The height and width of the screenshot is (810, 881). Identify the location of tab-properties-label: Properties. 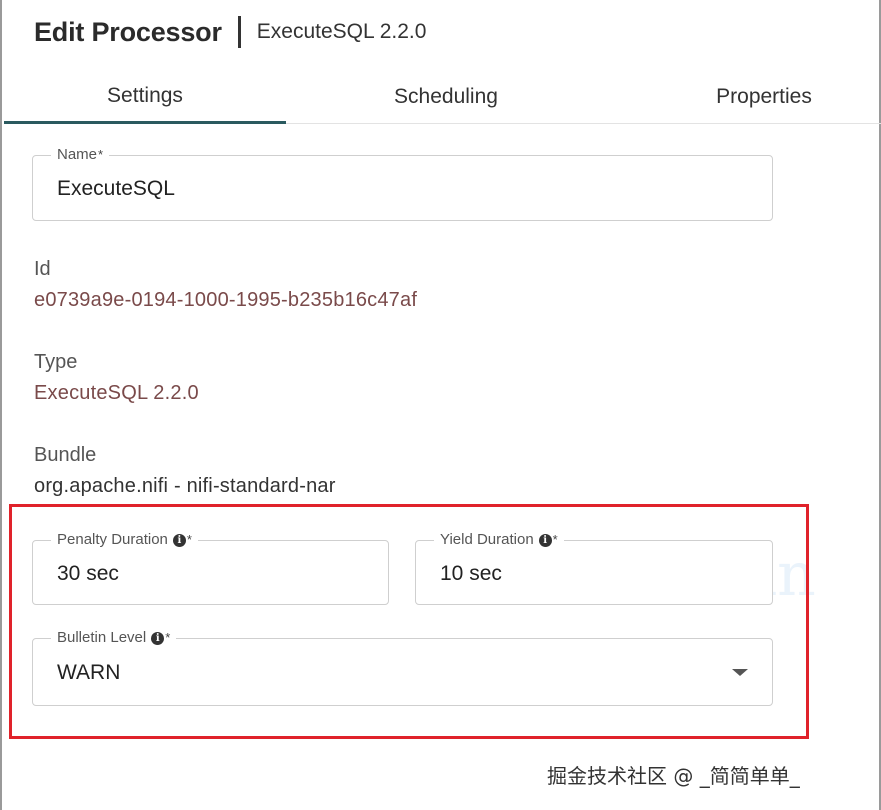
(764, 96).